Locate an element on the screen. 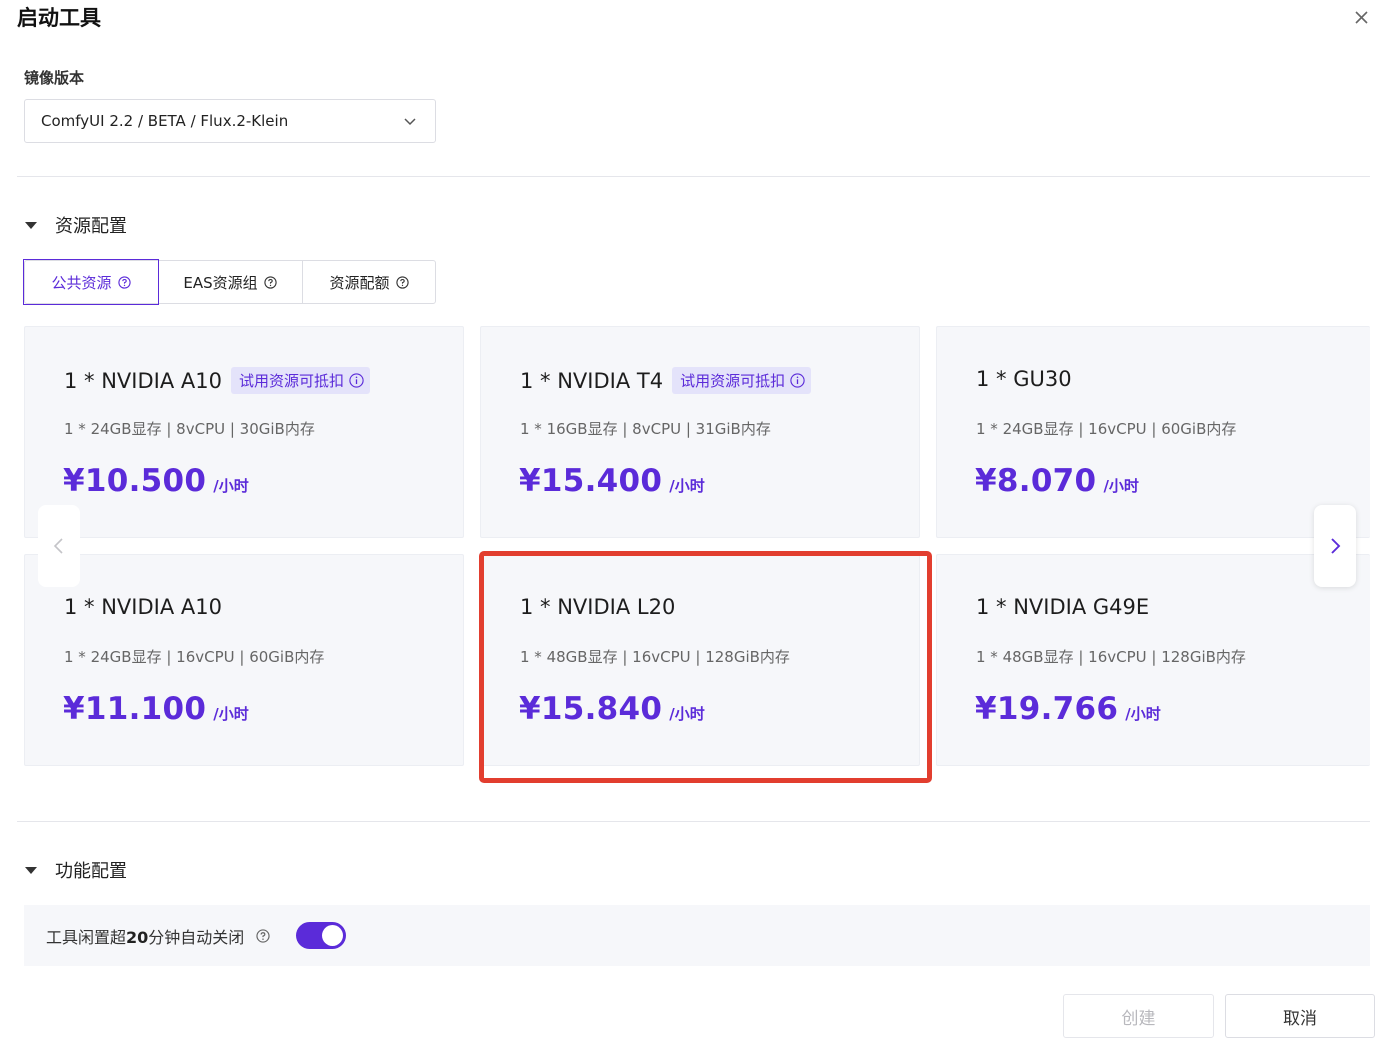 The width and height of the screenshot is (1382, 1048). resource-section-toggle: 资源配置 is located at coordinates (75, 225).